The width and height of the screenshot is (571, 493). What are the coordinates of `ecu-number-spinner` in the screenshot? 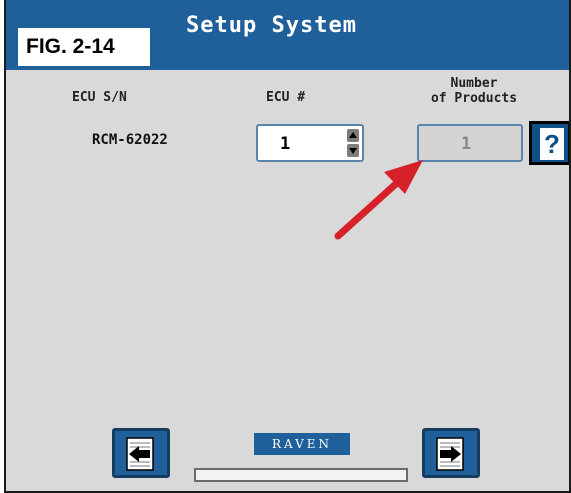 It's located at (353, 143).